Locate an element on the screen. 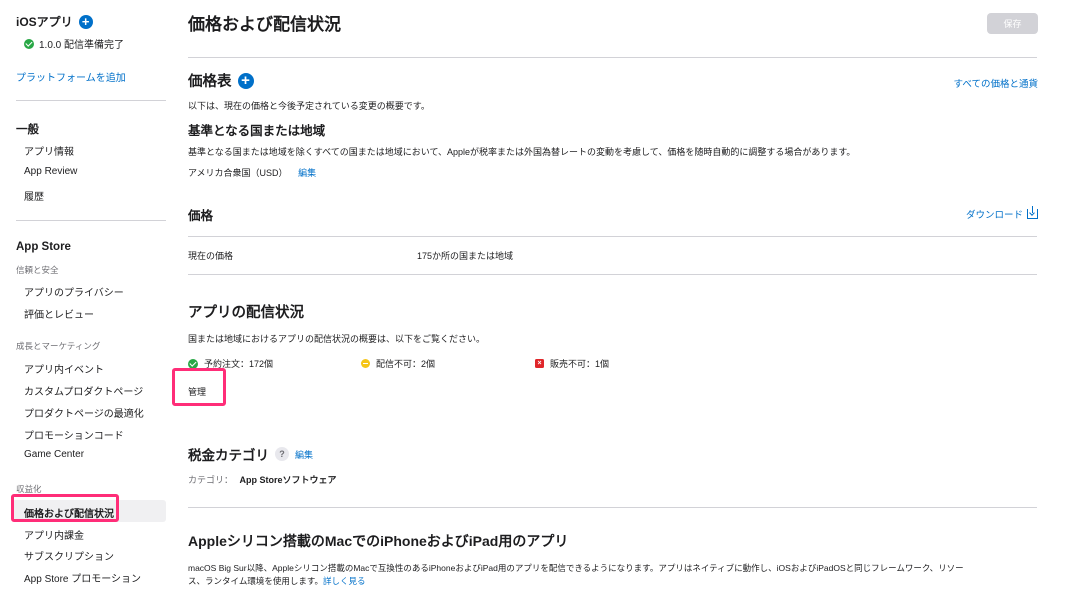 Image resolution: width=1082 pixels, height=596 pixels. not-for-sale-status: × 販売不可：1個 is located at coordinates (572, 363).